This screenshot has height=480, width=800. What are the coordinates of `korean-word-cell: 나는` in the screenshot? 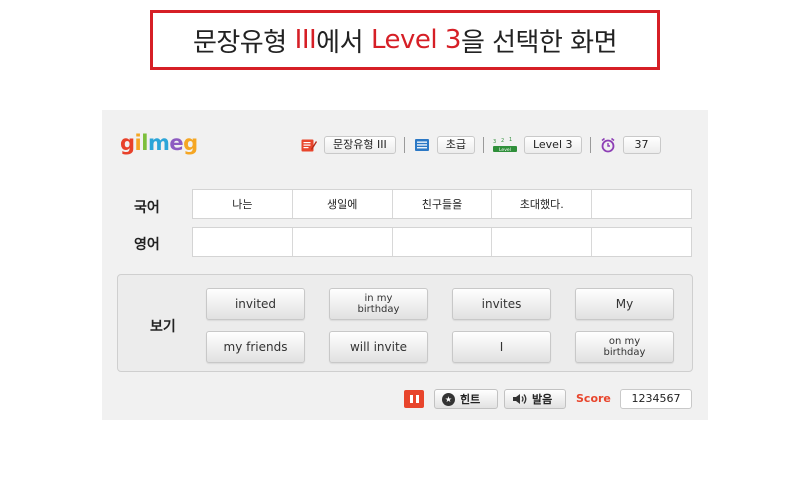 It's located at (243, 204).